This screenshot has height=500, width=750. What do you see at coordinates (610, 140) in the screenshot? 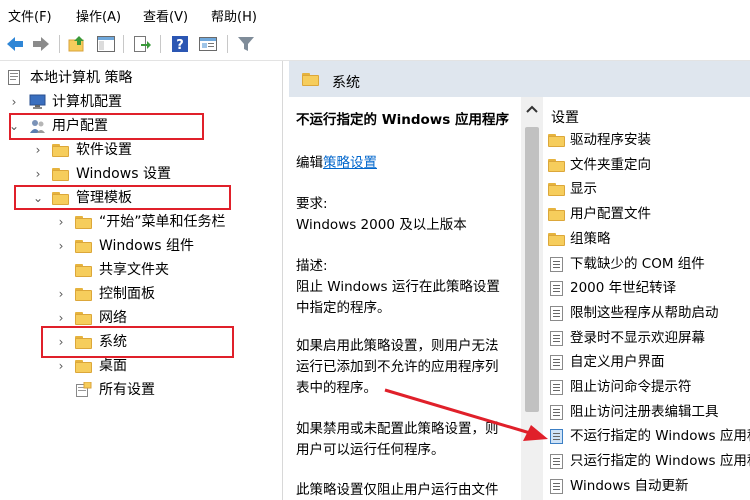
I see `settings-item-label: 驱动程序安装` at bounding box center [610, 140].